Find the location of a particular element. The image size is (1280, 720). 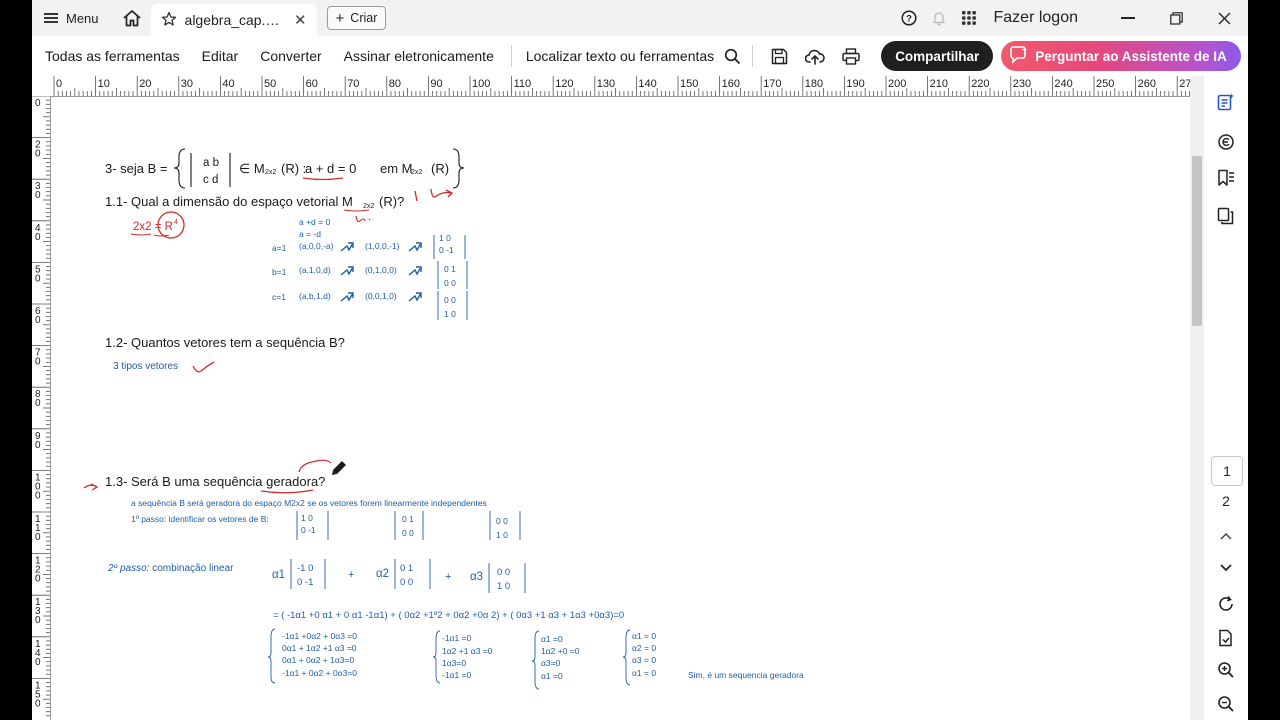

vertical-ruler-scale: 02030405060708090100110120130140150 is located at coordinates (41, 406).